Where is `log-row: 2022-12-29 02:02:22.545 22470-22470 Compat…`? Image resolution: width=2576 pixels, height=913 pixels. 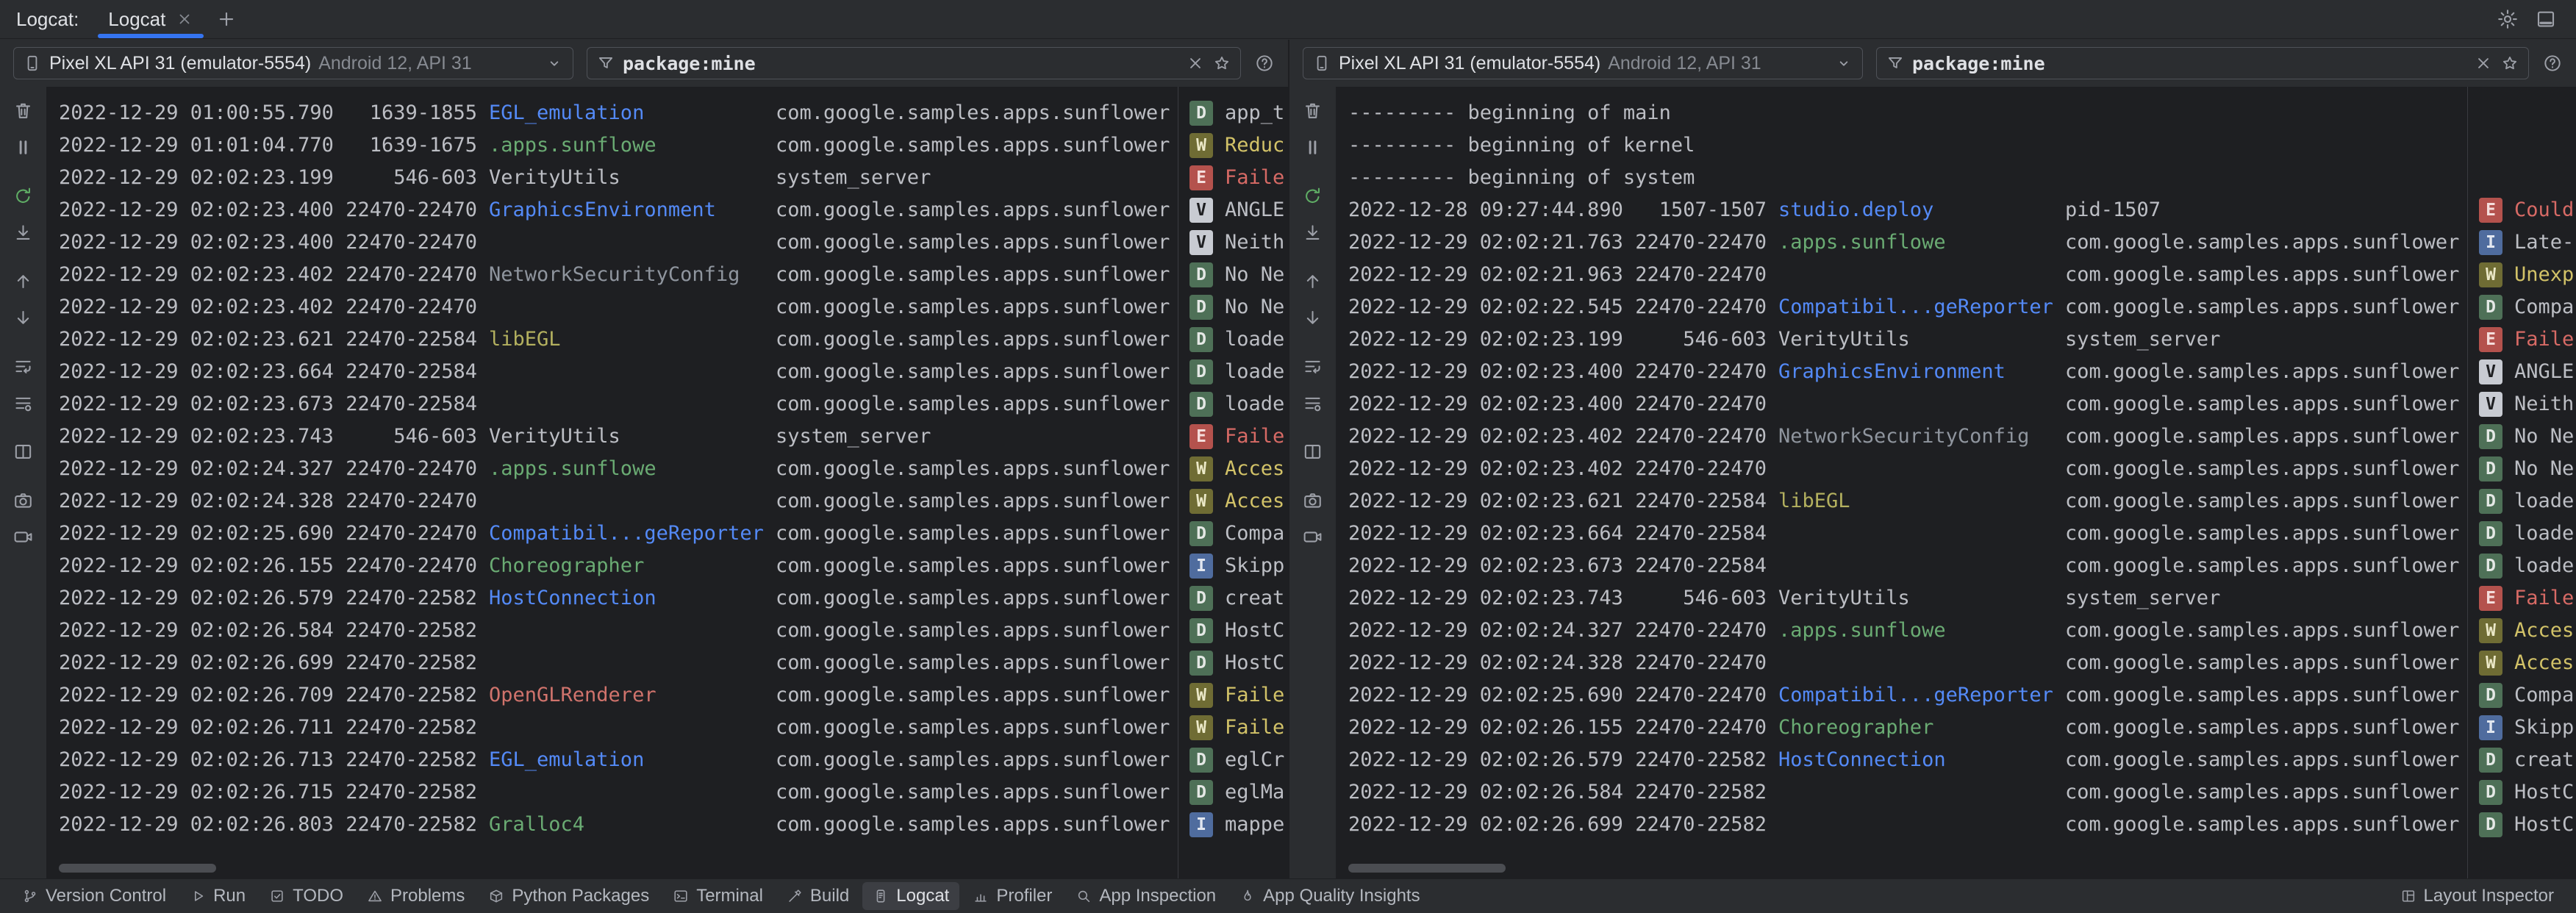
log-row: 2022-12-29 02:02:22.545 22470-22470 Compat… is located at coordinates (1957, 307).